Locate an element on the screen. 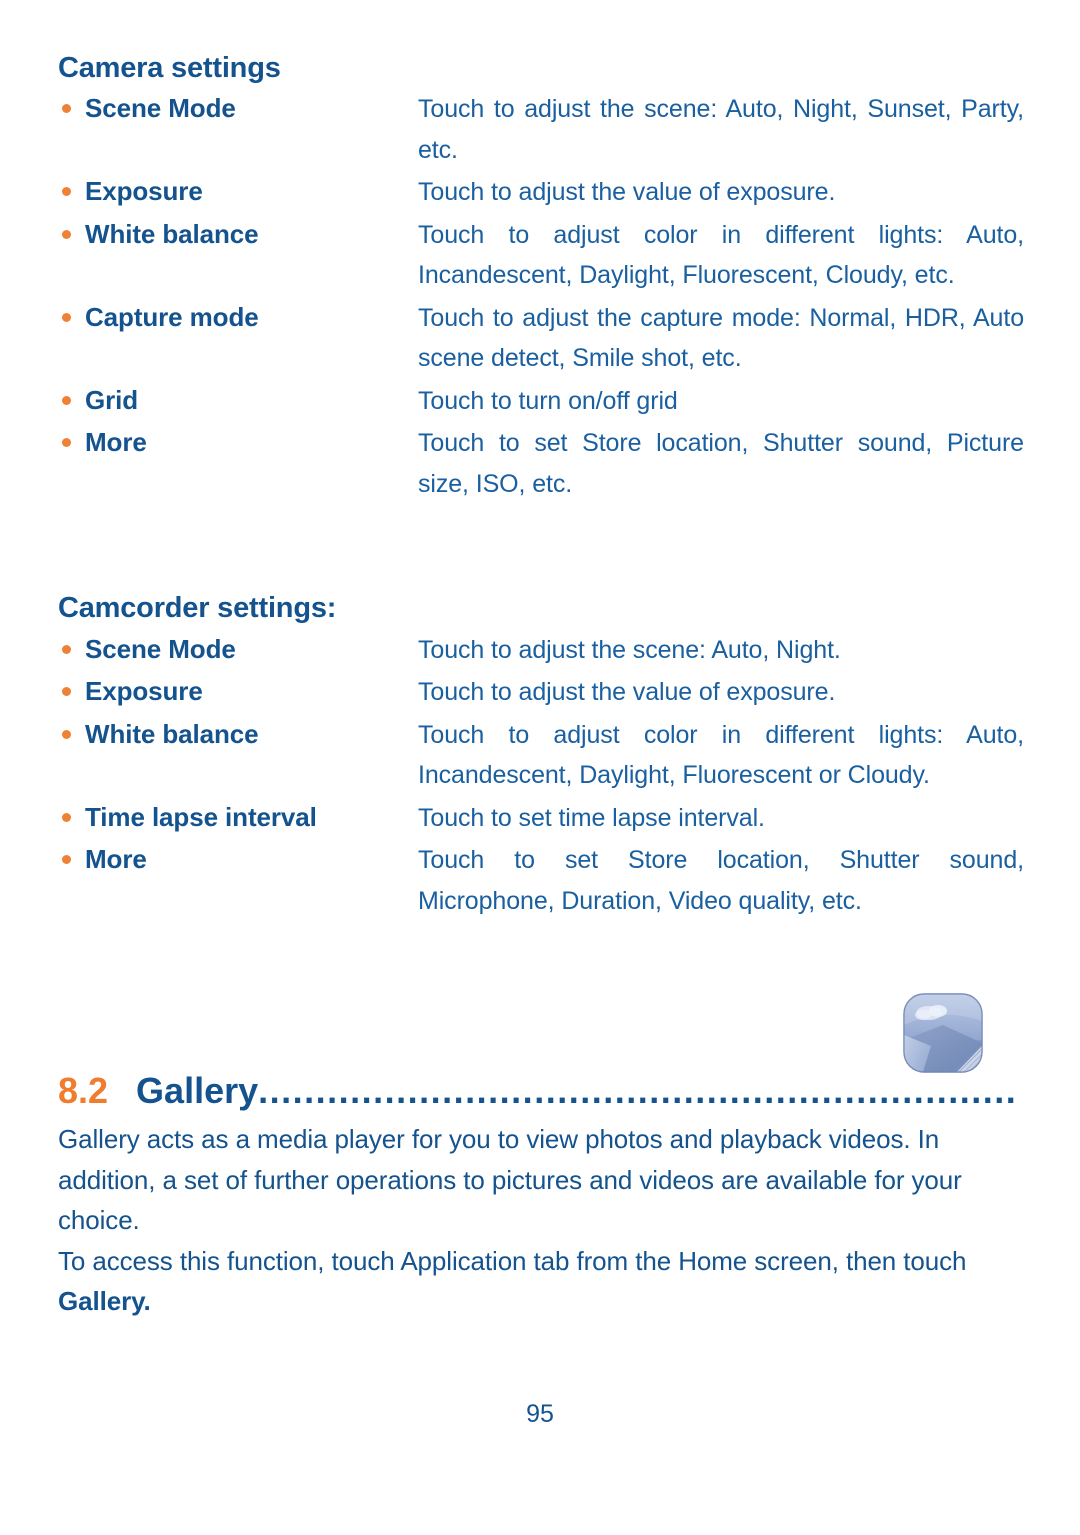 This screenshot has width=1080, height=1535. chapter-title: Gallery is located at coordinates (197, 1091).